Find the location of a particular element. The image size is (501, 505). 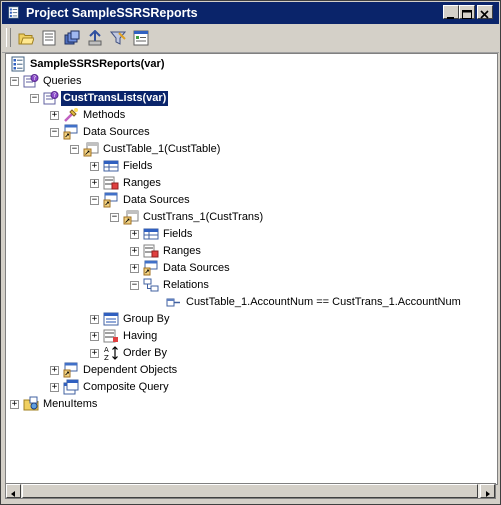

compile-button is located at coordinates (72, 38).